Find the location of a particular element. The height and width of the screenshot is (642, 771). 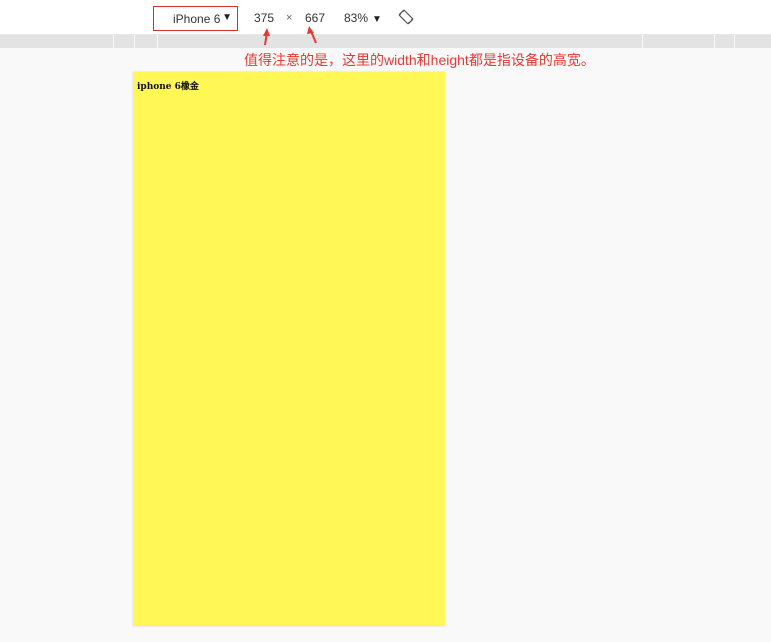

device-dropdown: iPhone 6 ▼ is located at coordinates (195, 18).